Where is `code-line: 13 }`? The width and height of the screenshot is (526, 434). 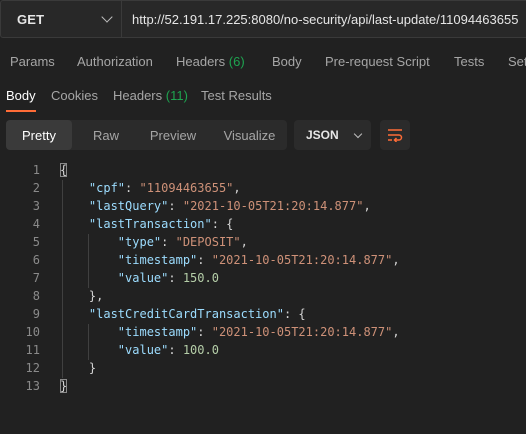 code-line: 13 } is located at coordinates (263, 387).